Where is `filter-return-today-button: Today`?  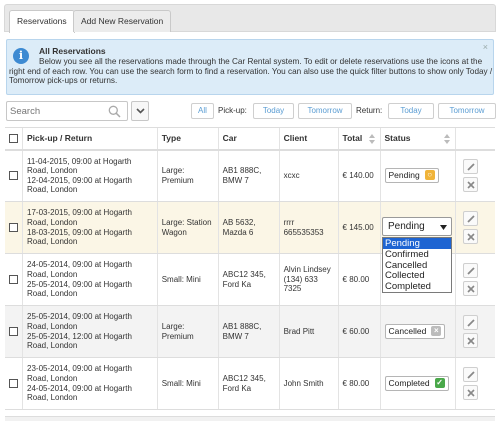 filter-return-today-button: Today is located at coordinates (411, 111).